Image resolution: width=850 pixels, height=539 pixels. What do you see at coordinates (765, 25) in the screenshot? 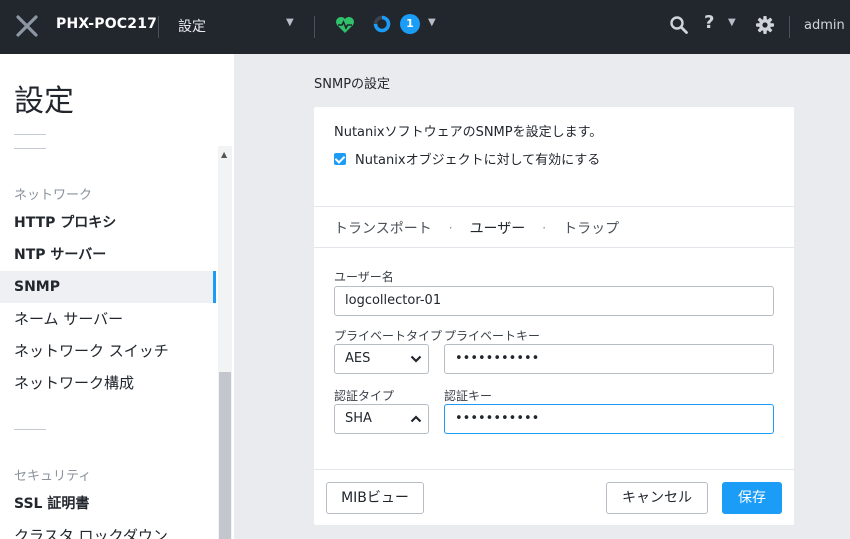
I see `gear-icon` at bounding box center [765, 25].